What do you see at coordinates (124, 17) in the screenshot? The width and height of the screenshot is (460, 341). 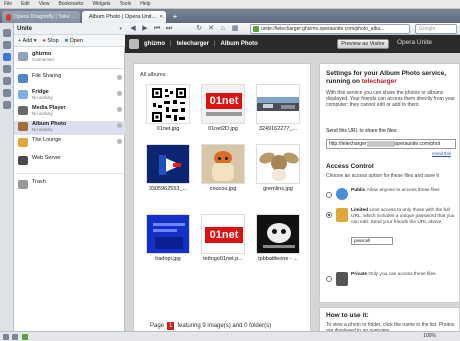 I see `tab-album-photo: Album Photo | Opera Unit... ✕` at bounding box center [124, 17].